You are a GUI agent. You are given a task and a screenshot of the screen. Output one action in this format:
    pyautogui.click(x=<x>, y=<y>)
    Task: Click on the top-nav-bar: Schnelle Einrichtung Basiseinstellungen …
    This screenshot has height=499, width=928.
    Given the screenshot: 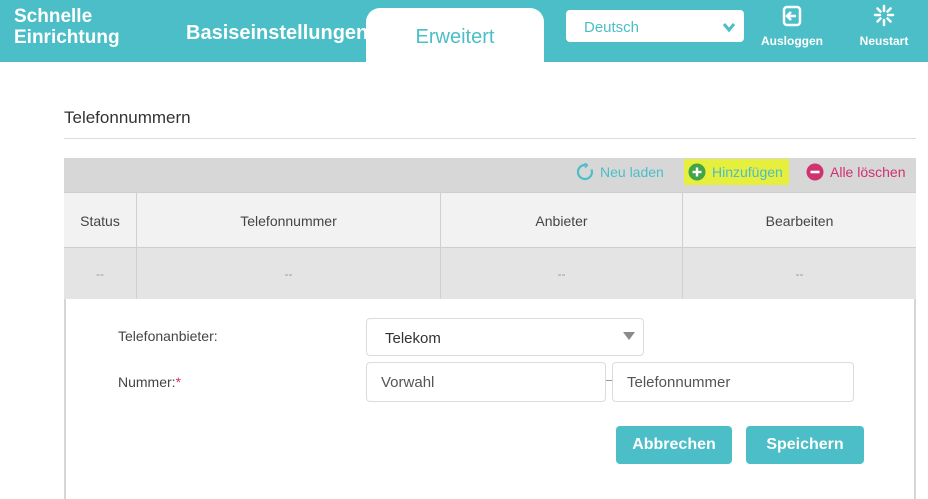 What is the action you would take?
    pyautogui.click(x=464, y=31)
    